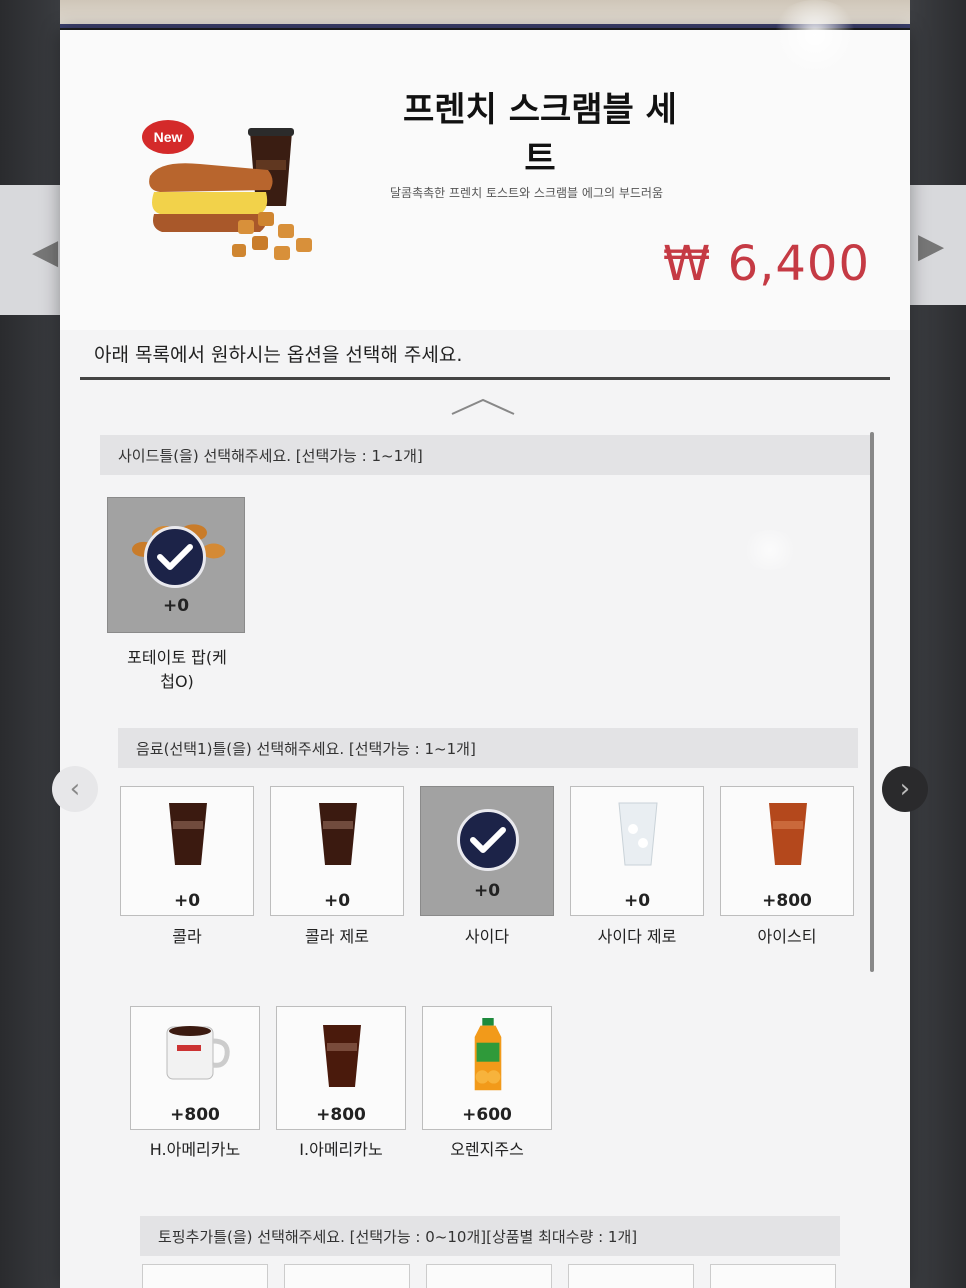 This screenshot has width=966, height=1288. I want to click on drink-option-iced-tea: +800, so click(787, 851).